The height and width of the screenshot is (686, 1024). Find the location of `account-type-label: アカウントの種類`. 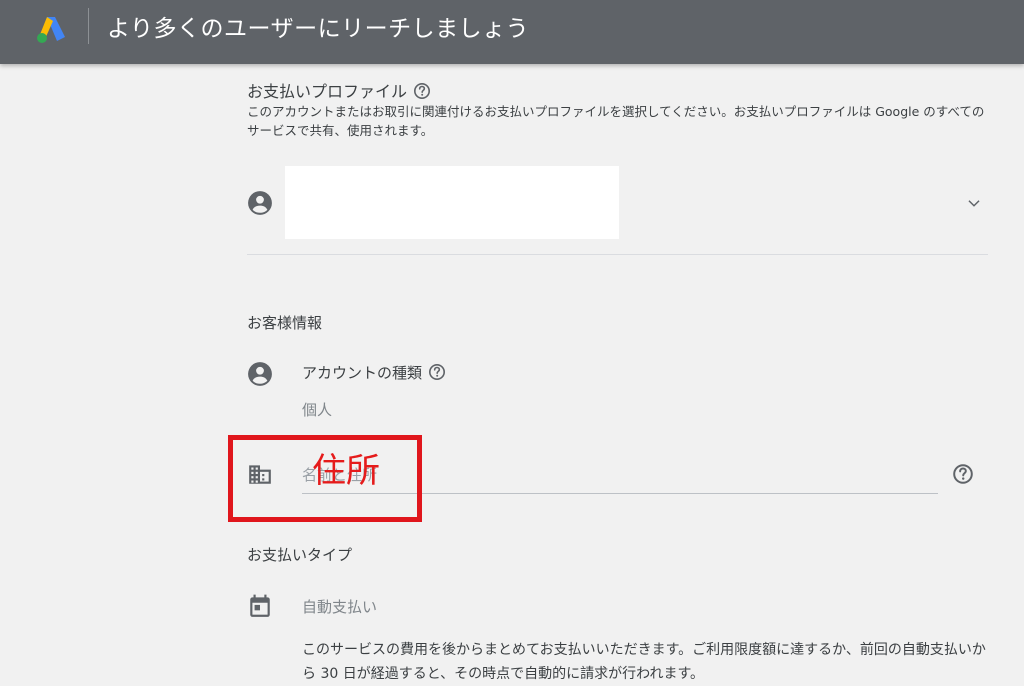

account-type-label: アカウントの種類 is located at coordinates (374, 372).